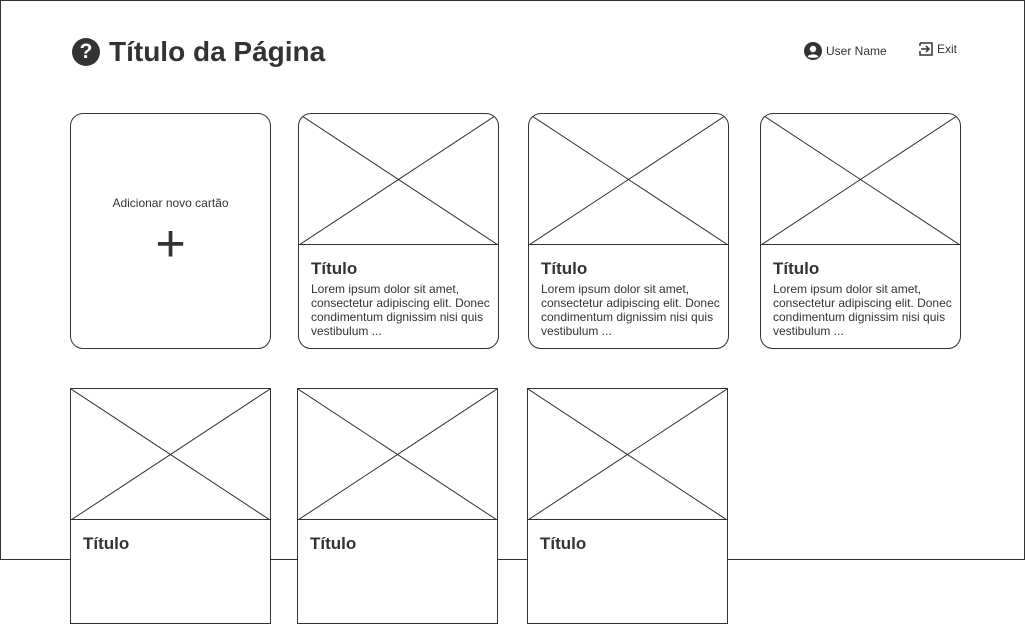 This screenshot has height=624, width=1025. What do you see at coordinates (926, 49) in the screenshot?
I see `sign-out-icon` at bounding box center [926, 49].